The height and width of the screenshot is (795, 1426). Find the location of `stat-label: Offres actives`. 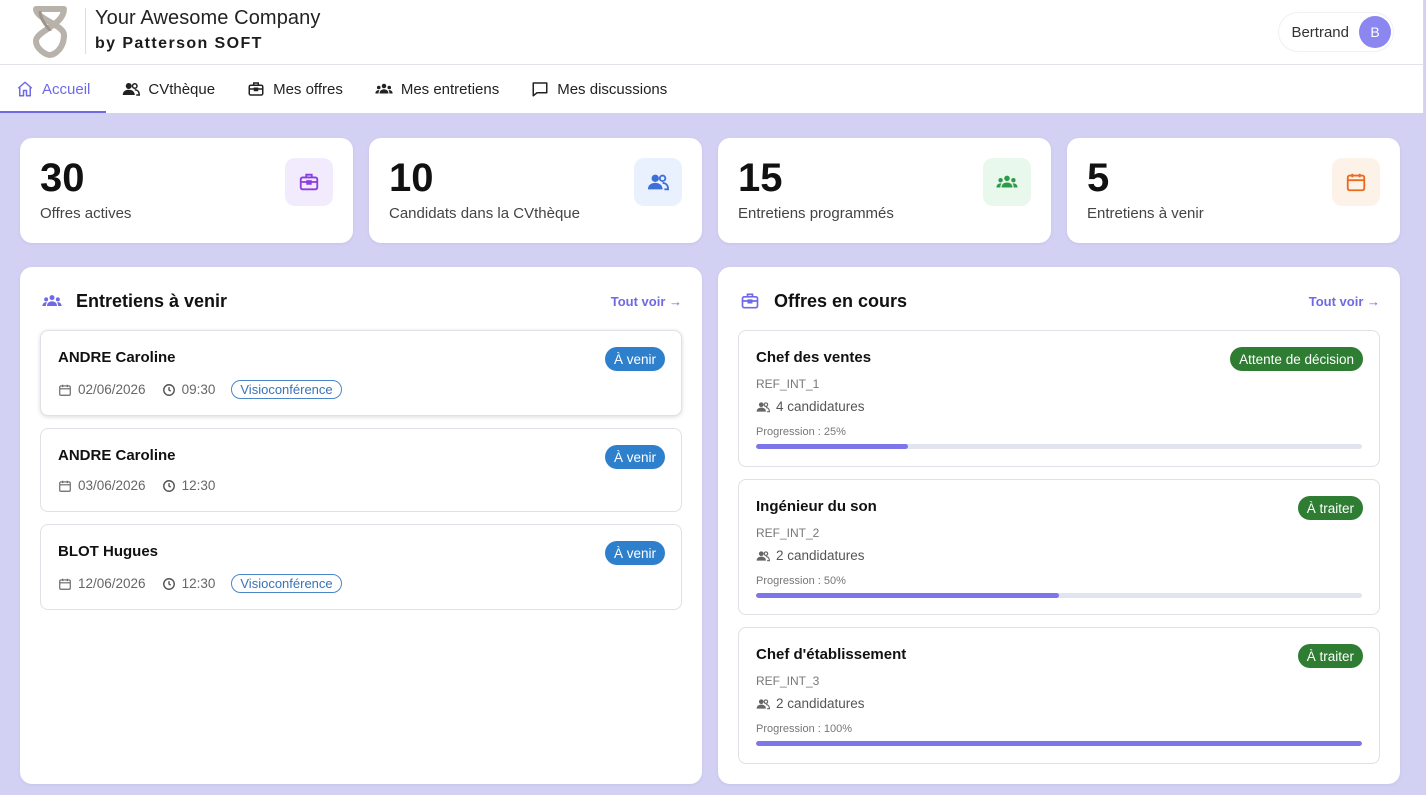

stat-label: Offres actives is located at coordinates (86, 213).